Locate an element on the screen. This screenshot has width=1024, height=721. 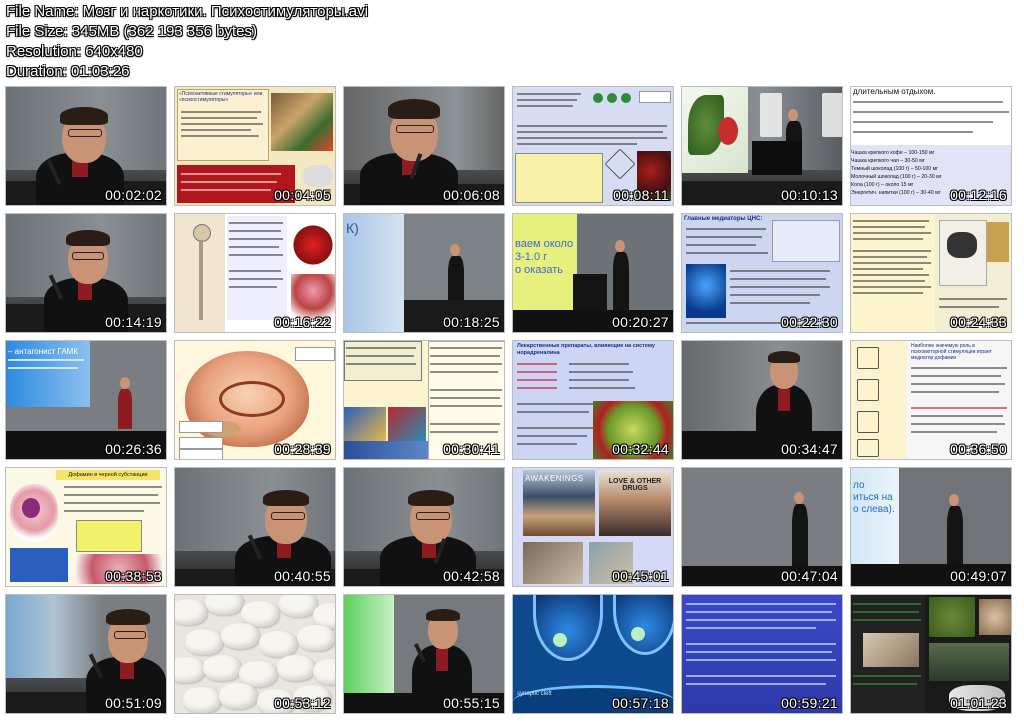
timestamp: 00:12:16 is located at coordinates (978, 195).